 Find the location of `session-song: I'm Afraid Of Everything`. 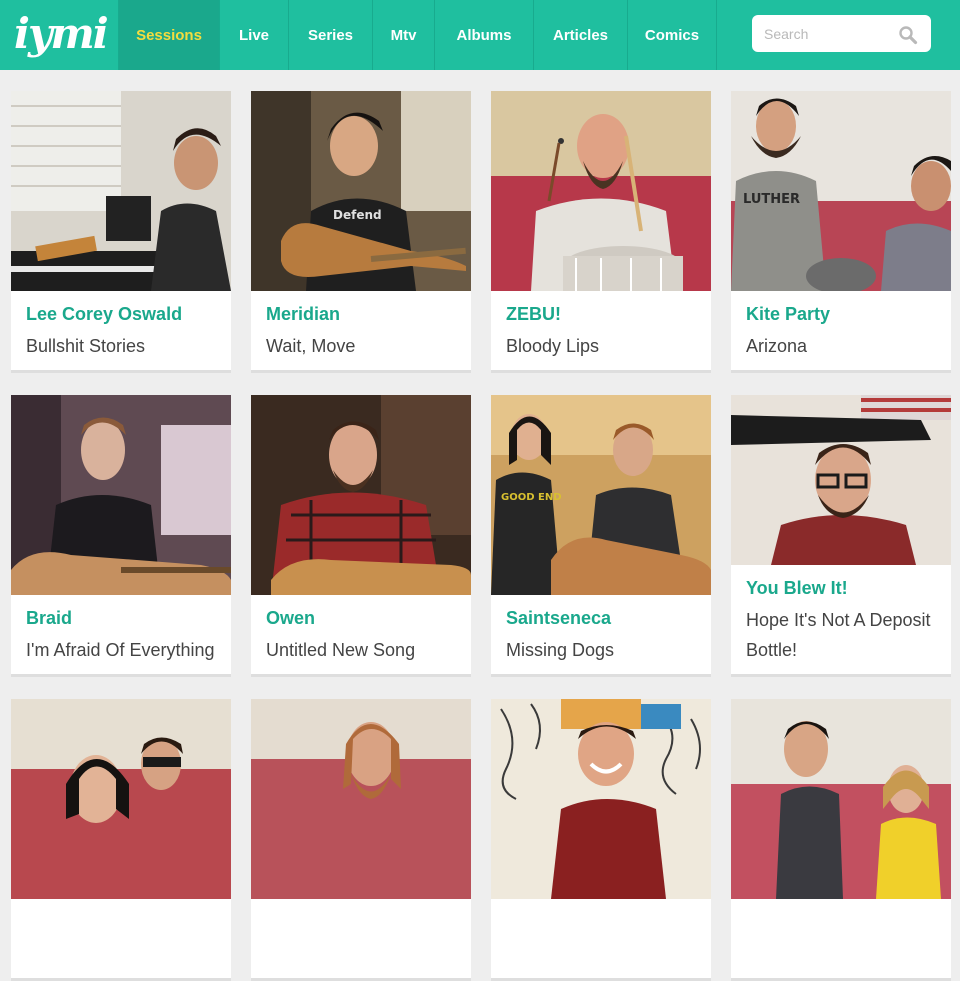

session-song: I'm Afraid Of Everything is located at coordinates (120, 650).